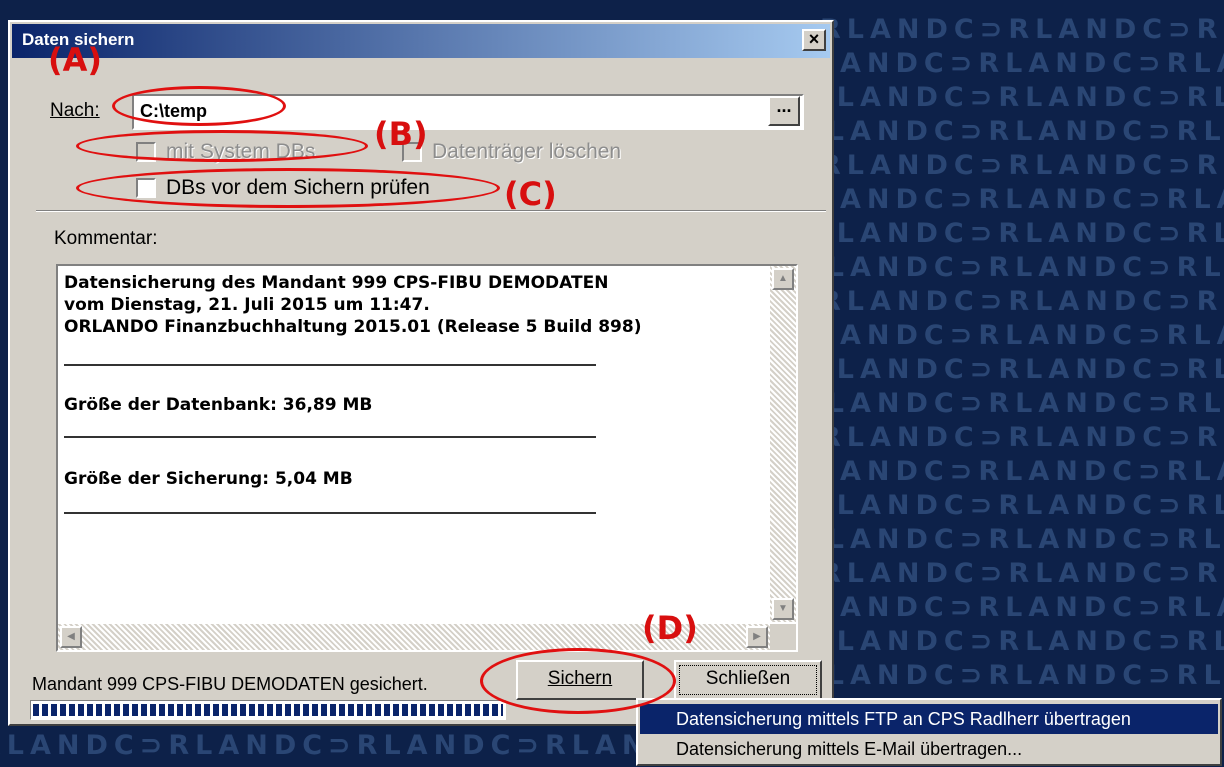  Describe the element at coordinates (814, 40) in the screenshot. I see `close-icon: ×` at that location.